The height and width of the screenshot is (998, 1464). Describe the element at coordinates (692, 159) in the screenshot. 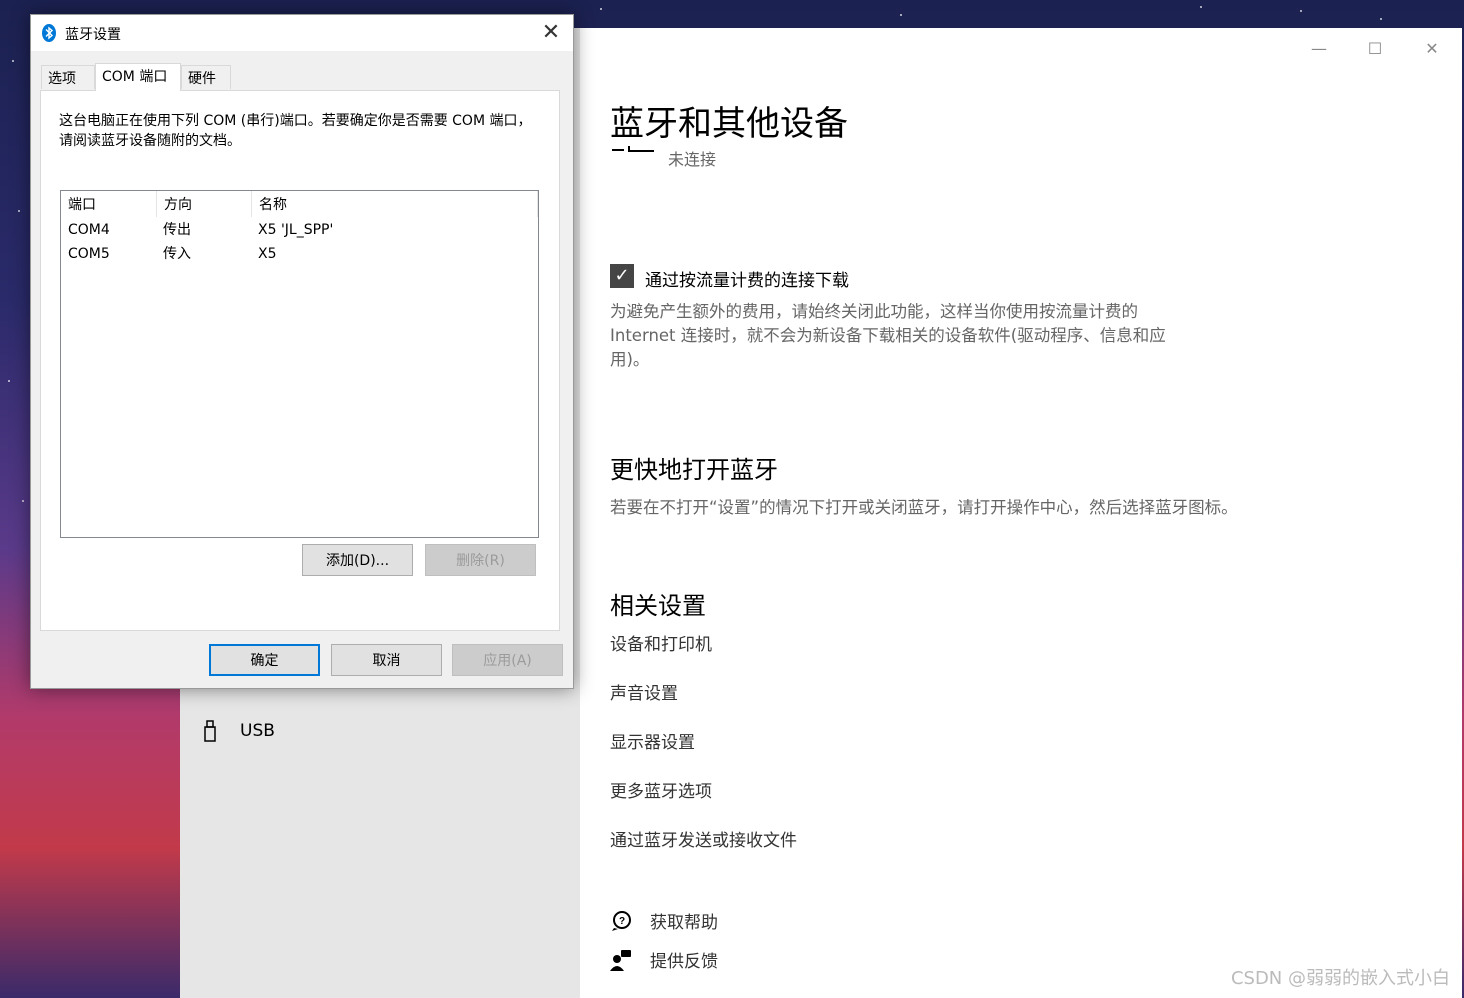

I see `device-status: 未连接` at that location.